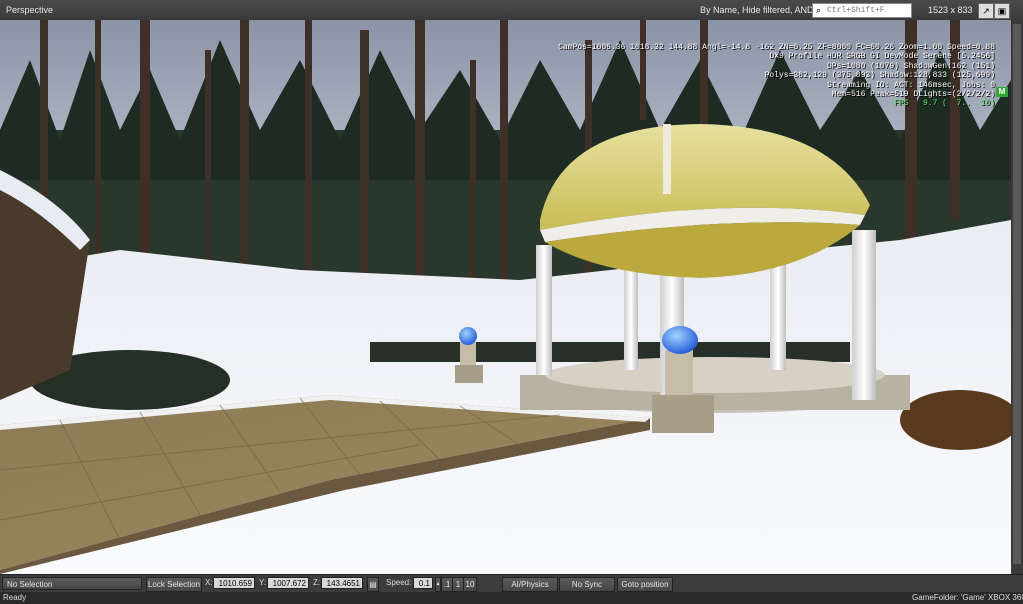  Describe the element at coordinates (470, 584) in the screenshot. I see `speed-preset-10: 10` at that location.